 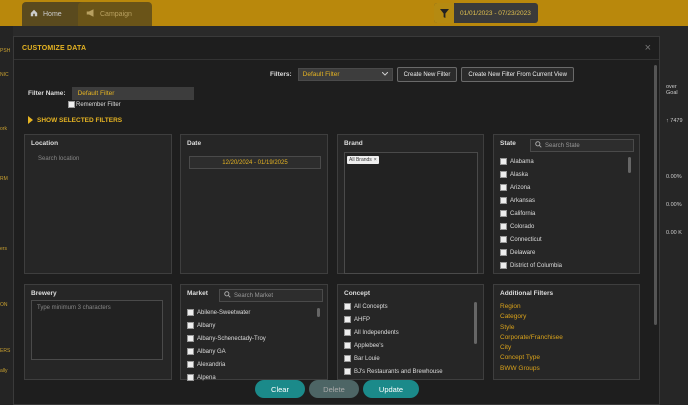 What do you see at coordinates (531, 349) in the screenshot?
I see `filter-link-city: City` at bounding box center [531, 349].